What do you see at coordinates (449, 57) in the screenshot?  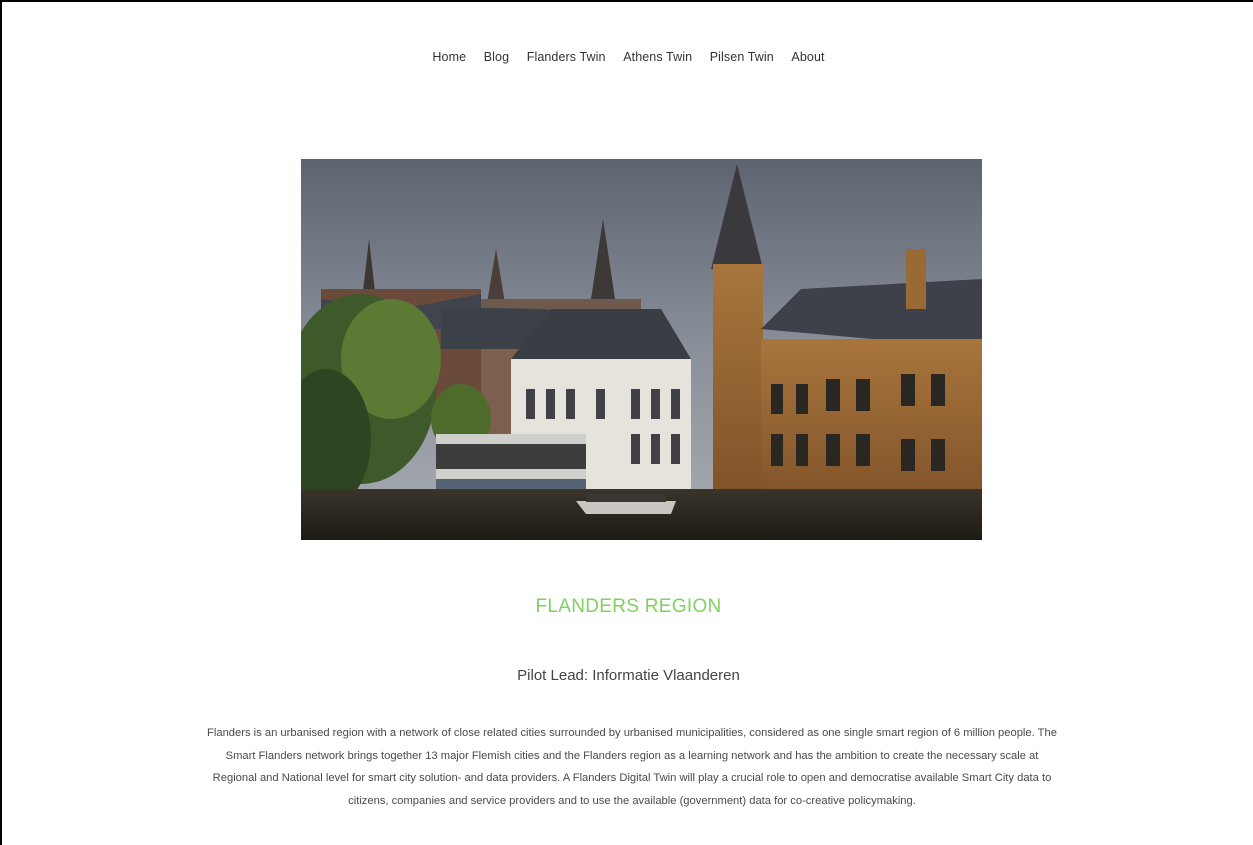 I see `nav-home: Home` at bounding box center [449, 57].